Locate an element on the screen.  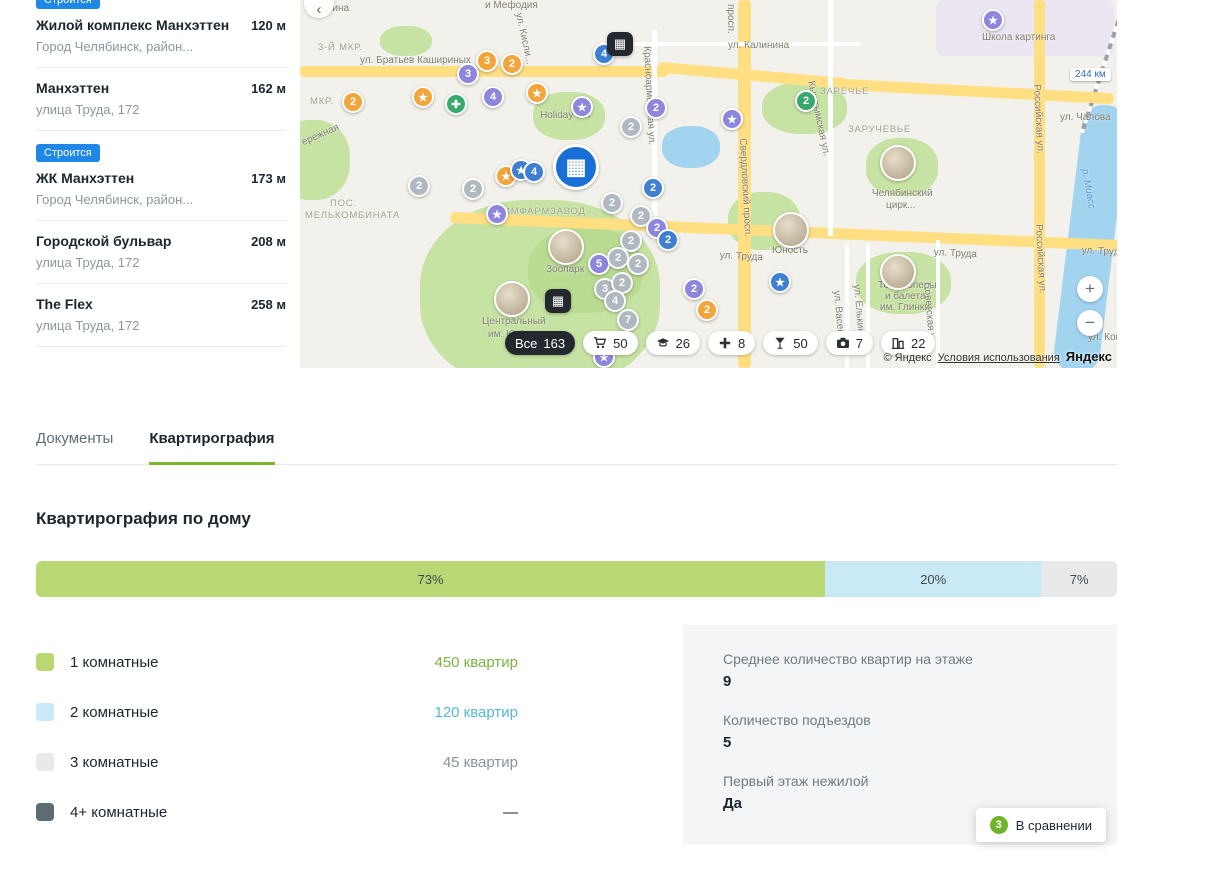
collapse-panel-button: ‹ is located at coordinates (319, 9).